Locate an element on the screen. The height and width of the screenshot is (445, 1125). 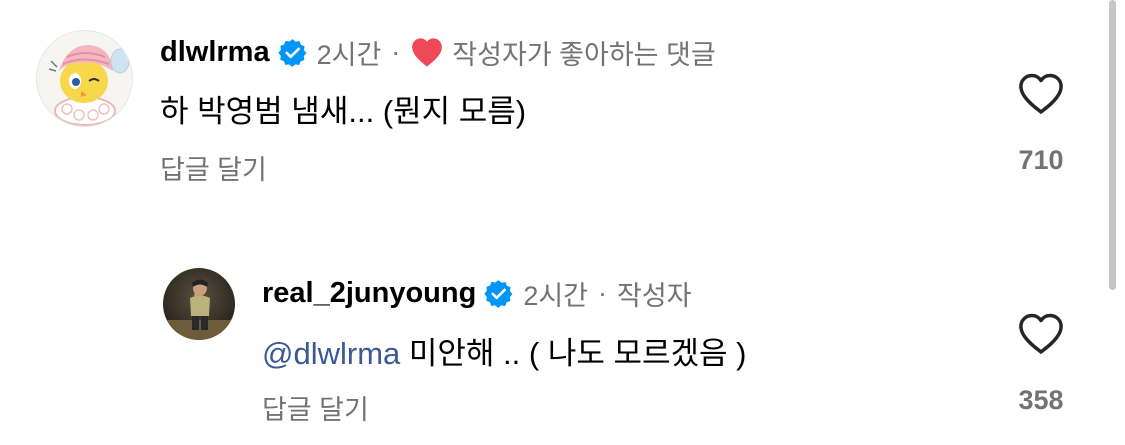
comment-body: 미안해 .. ( 나도 모르겠음 ) is located at coordinates (573, 353).